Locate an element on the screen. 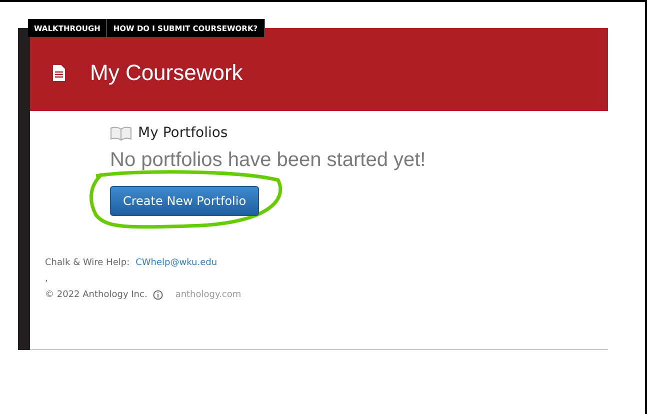 The height and width of the screenshot is (414, 647). help-email-link: CWhelp@wku.edu is located at coordinates (177, 263).